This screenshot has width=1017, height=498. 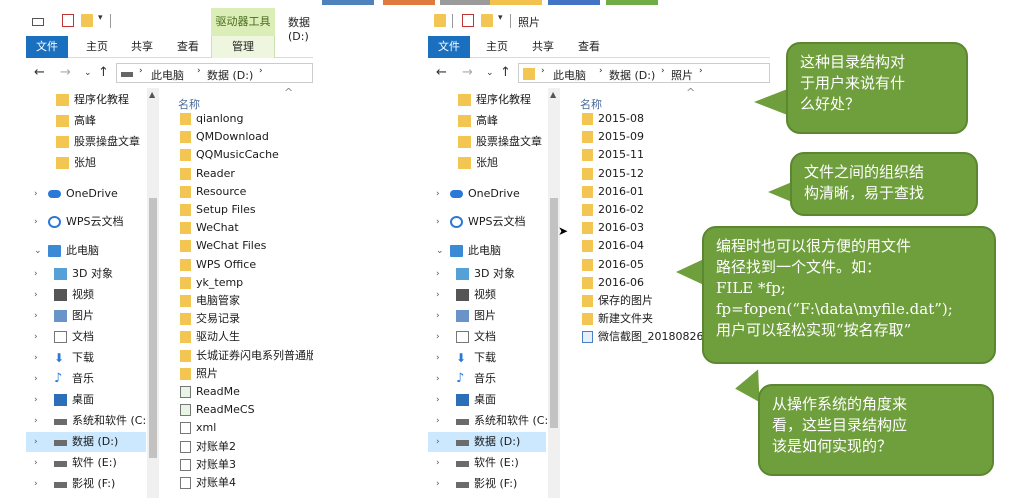 I want to click on file-row: QMDownload, so click(x=246, y=137).